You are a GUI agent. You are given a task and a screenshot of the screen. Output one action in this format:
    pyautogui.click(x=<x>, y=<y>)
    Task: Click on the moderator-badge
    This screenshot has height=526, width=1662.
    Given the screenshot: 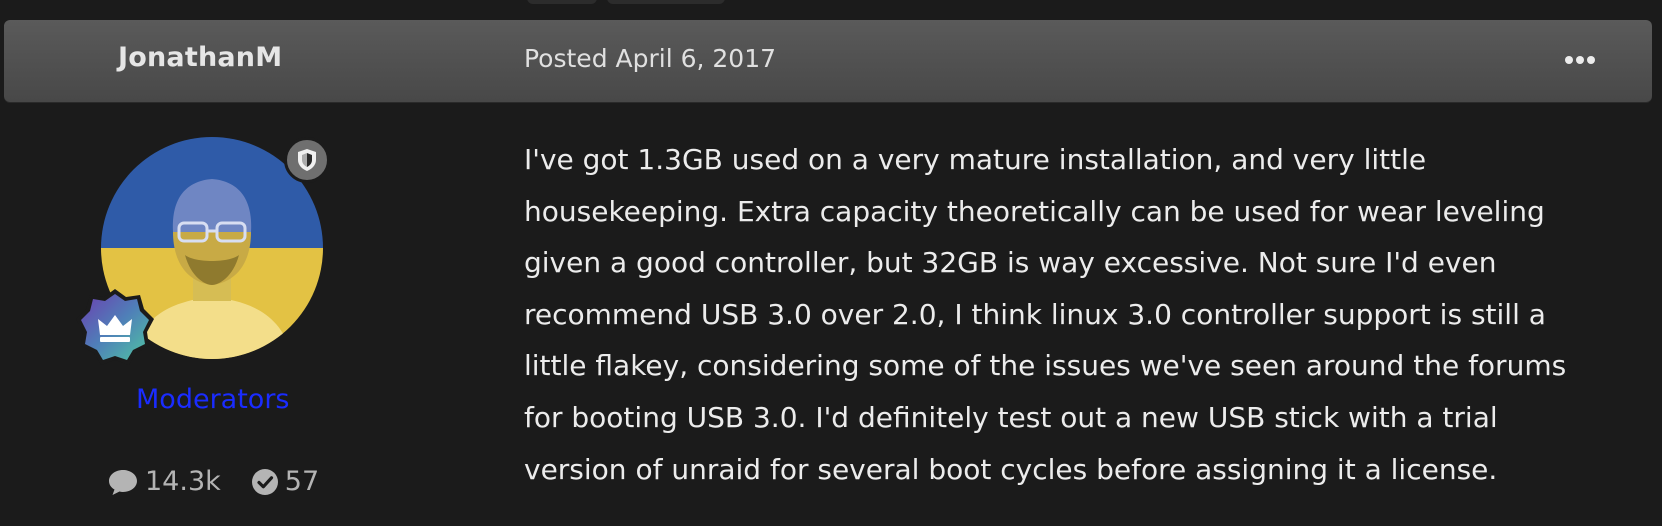 What is the action you would take?
    pyautogui.click(x=307, y=160)
    